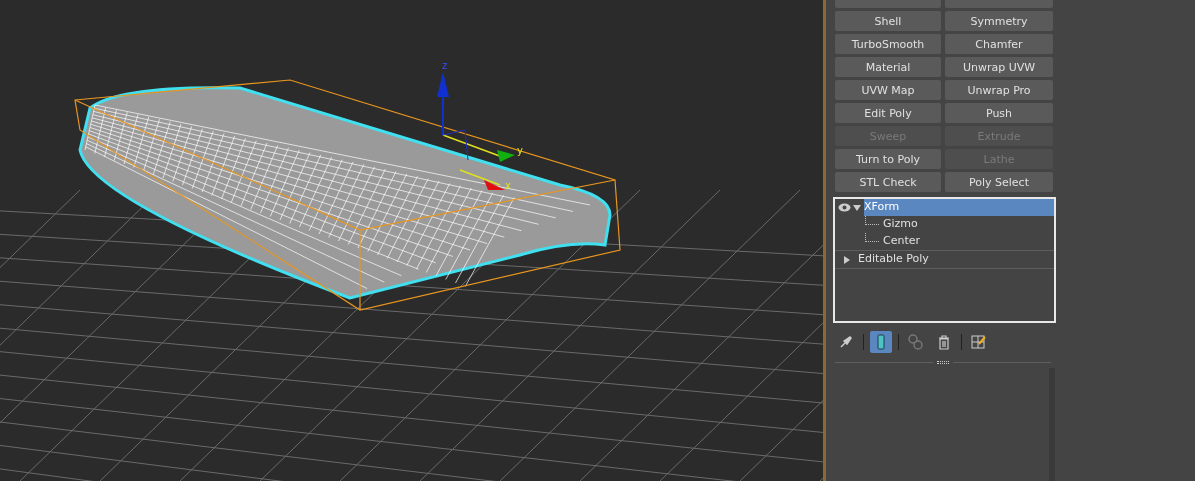 The height and width of the screenshot is (481, 1195). Describe the element at coordinates (508, 186) in the screenshot. I see `x-axis-label: x` at that location.